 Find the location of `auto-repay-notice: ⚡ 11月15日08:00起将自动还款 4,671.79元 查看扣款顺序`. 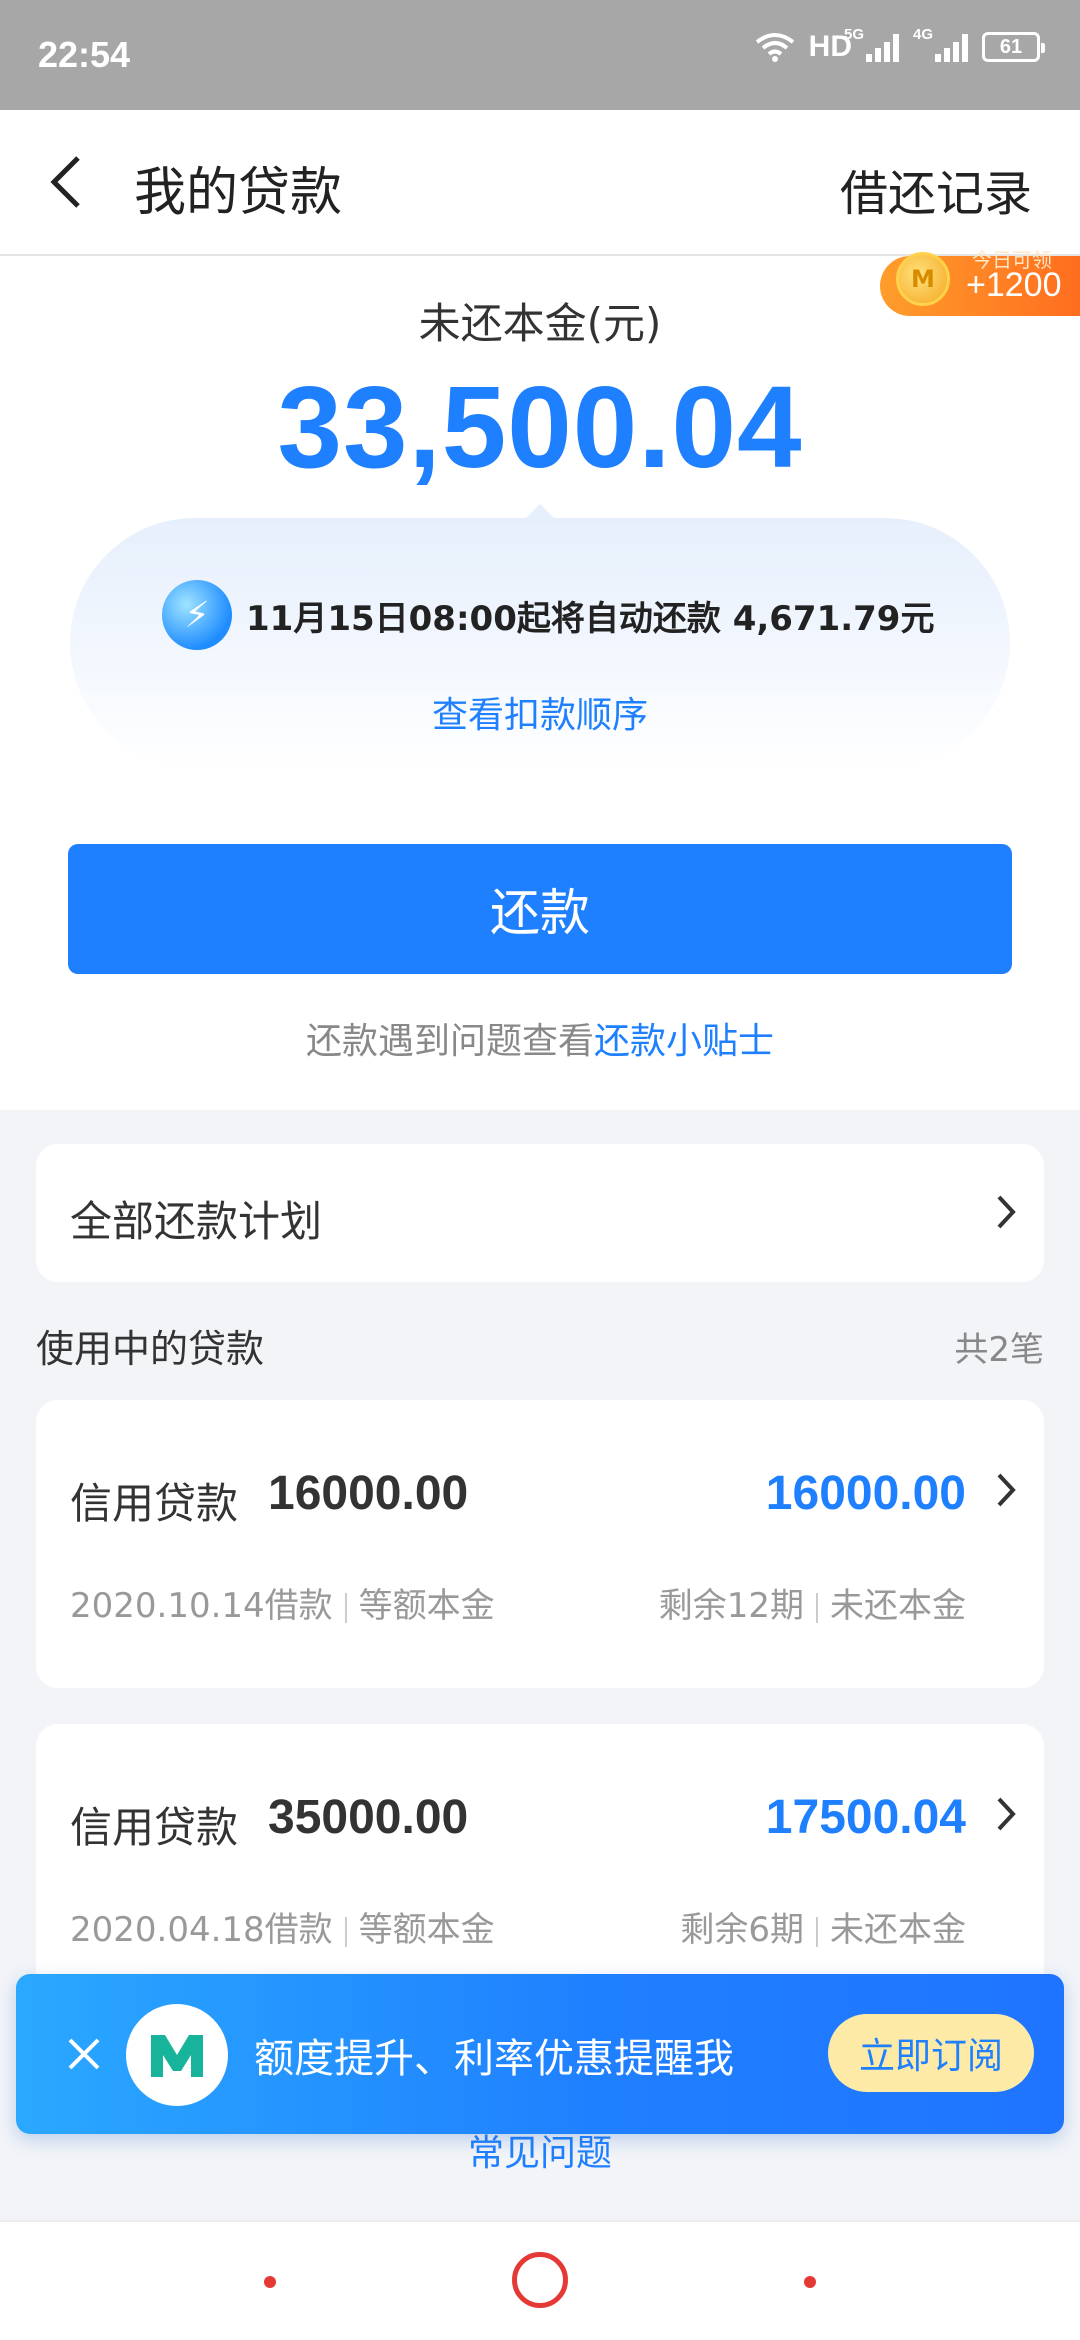

auto-repay-notice: ⚡ 11月15日08:00起将自动还款 4,671.79元 查看扣款顺序 is located at coordinates (540, 636).